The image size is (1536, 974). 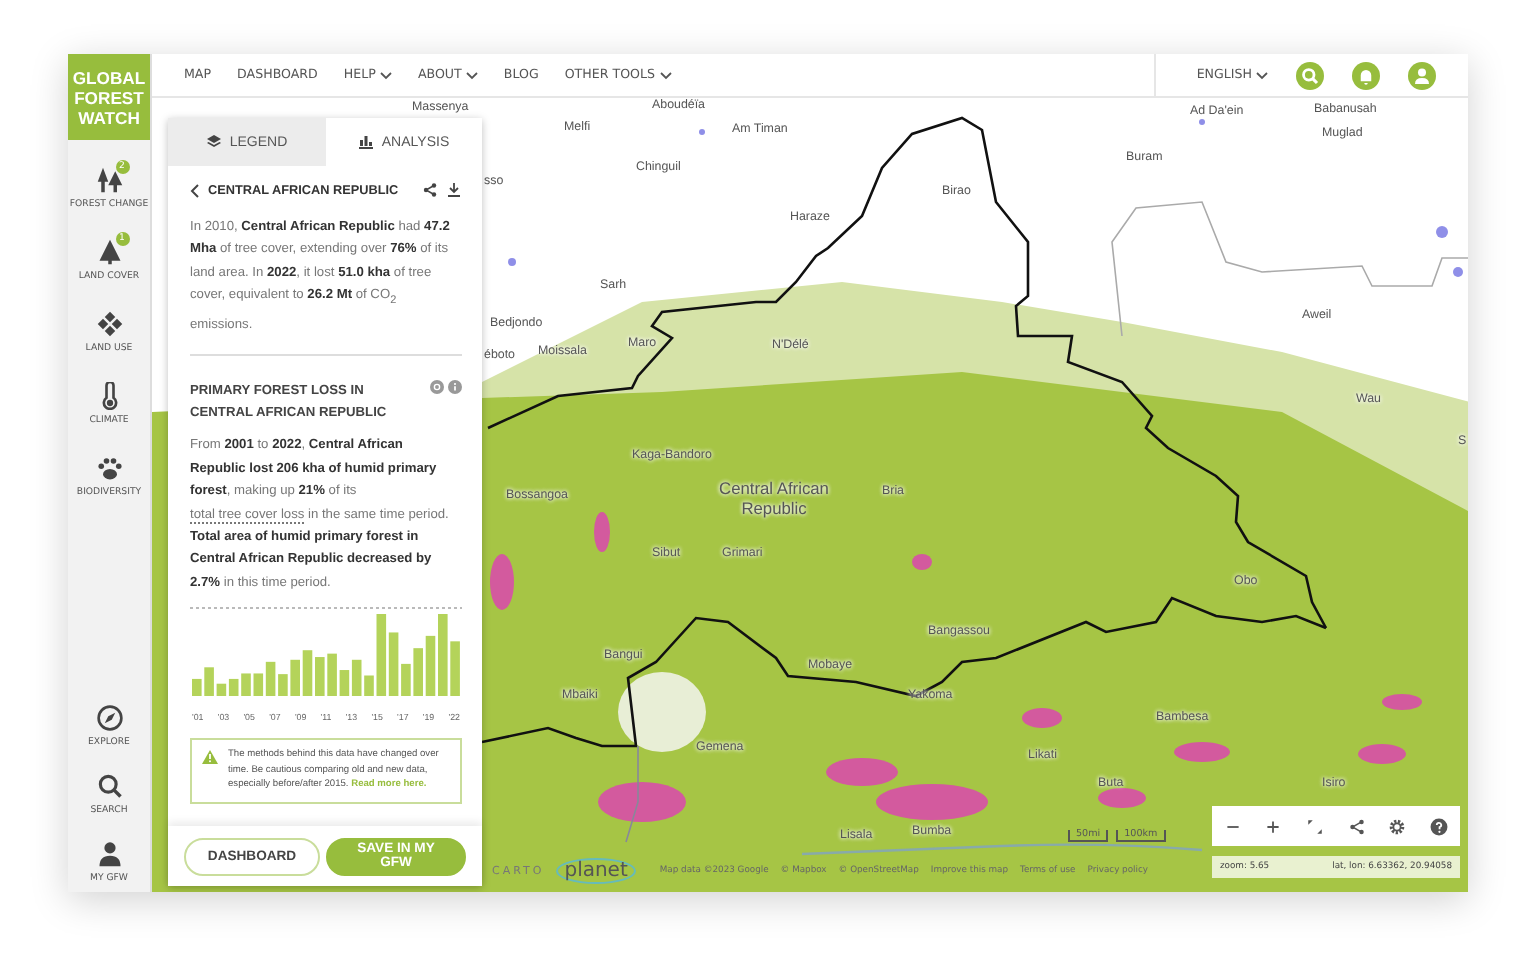 I want to click on country-label: Central African Republic, so click(x=774, y=498).